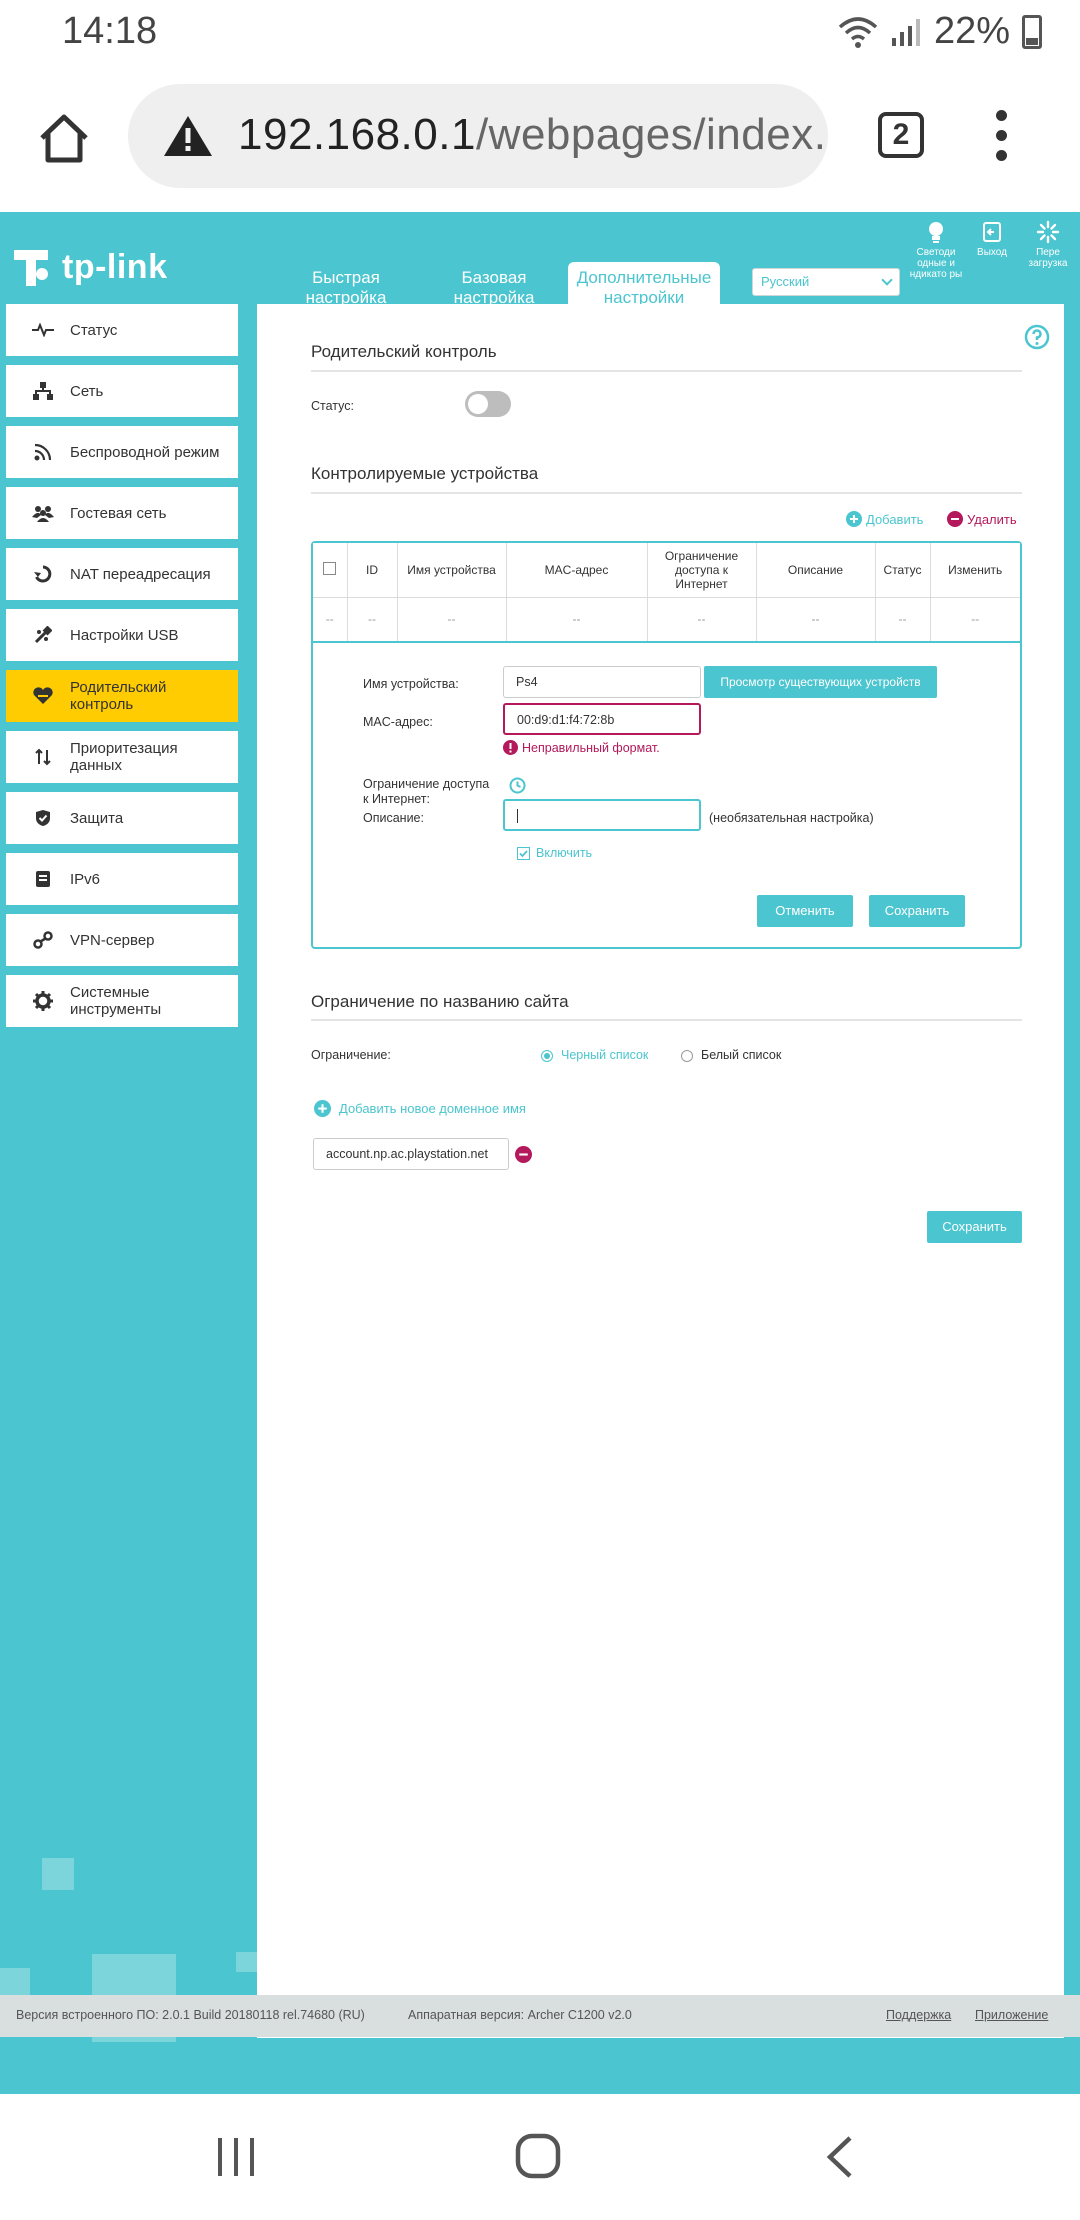 This screenshot has height=2220, width=1080. I want to click on cancel-button: Отменить, so click(805, 911).